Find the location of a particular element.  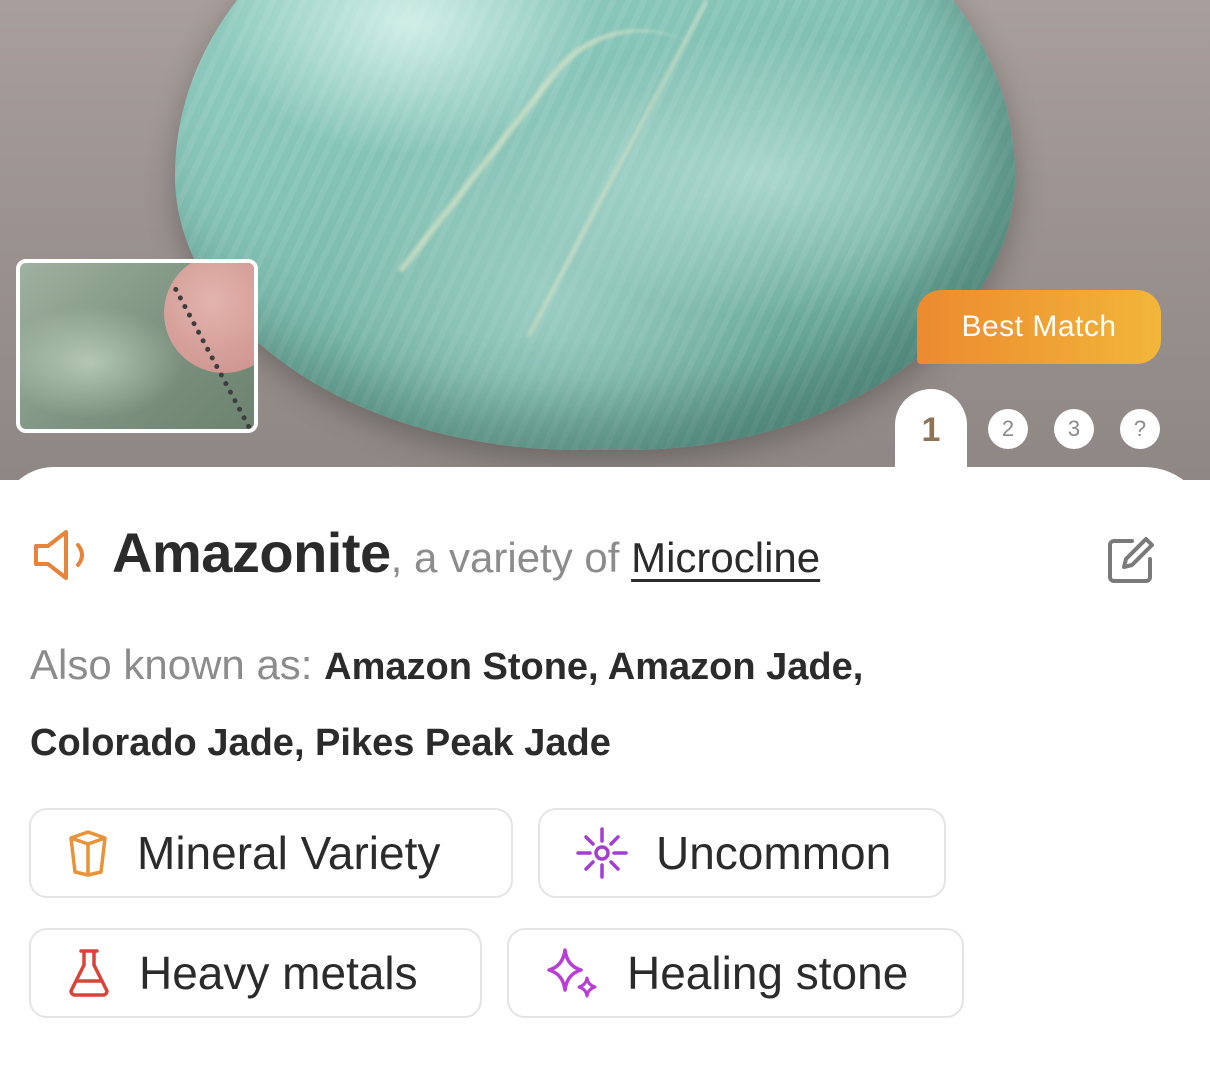

result-page-1-tab: 1 is located at coordinates (931, 434).